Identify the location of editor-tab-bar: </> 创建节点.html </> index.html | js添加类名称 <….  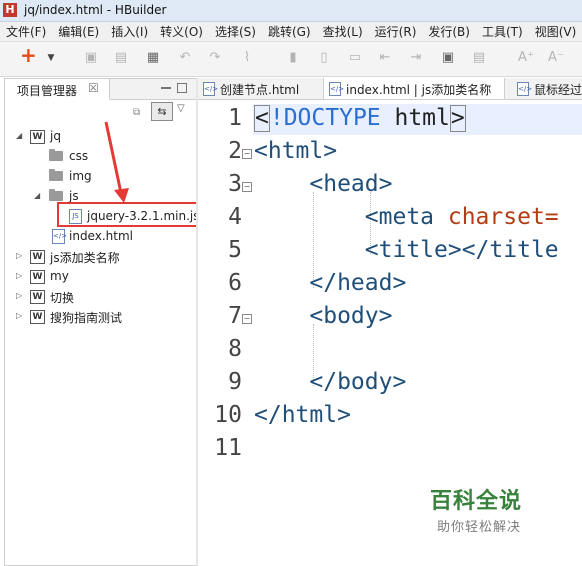
(390, 89).